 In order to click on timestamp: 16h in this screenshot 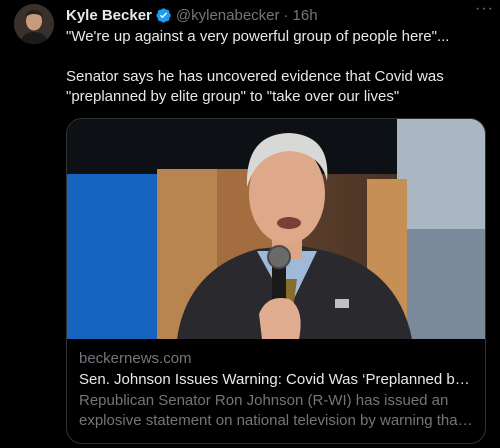, I will do `click(305, 15)`.